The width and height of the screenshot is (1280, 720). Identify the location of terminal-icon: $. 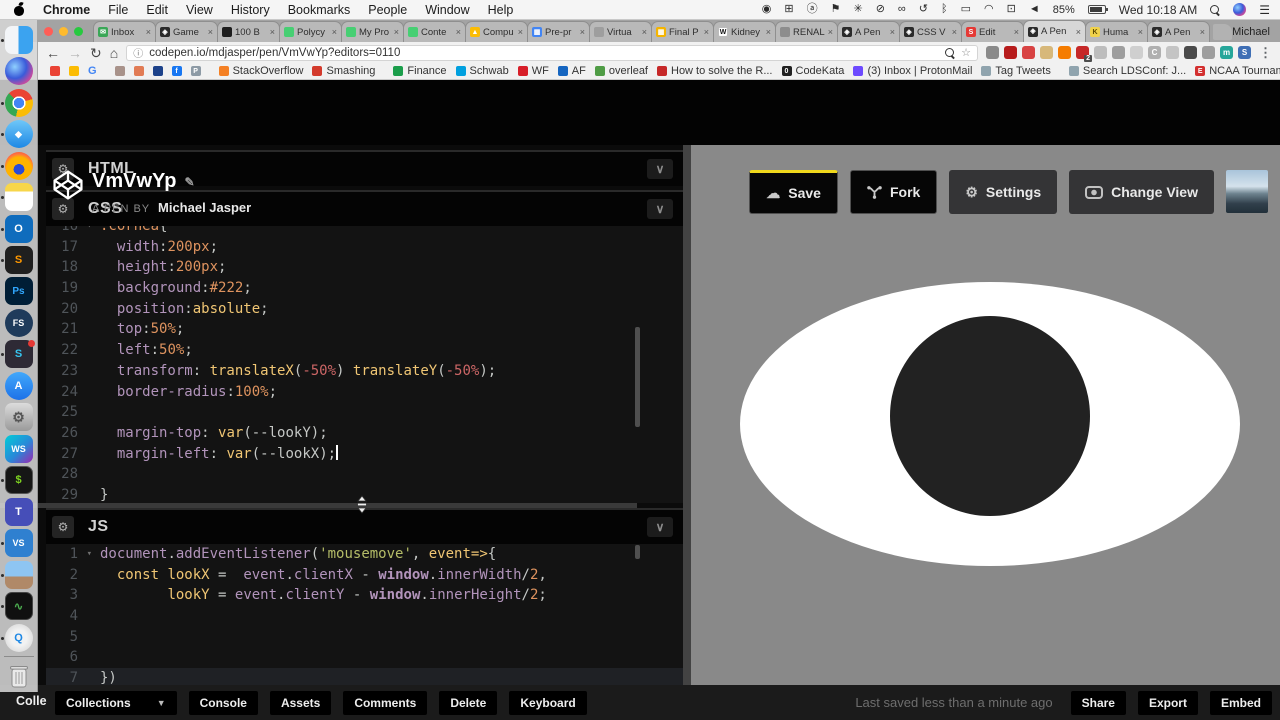
(18, 480).